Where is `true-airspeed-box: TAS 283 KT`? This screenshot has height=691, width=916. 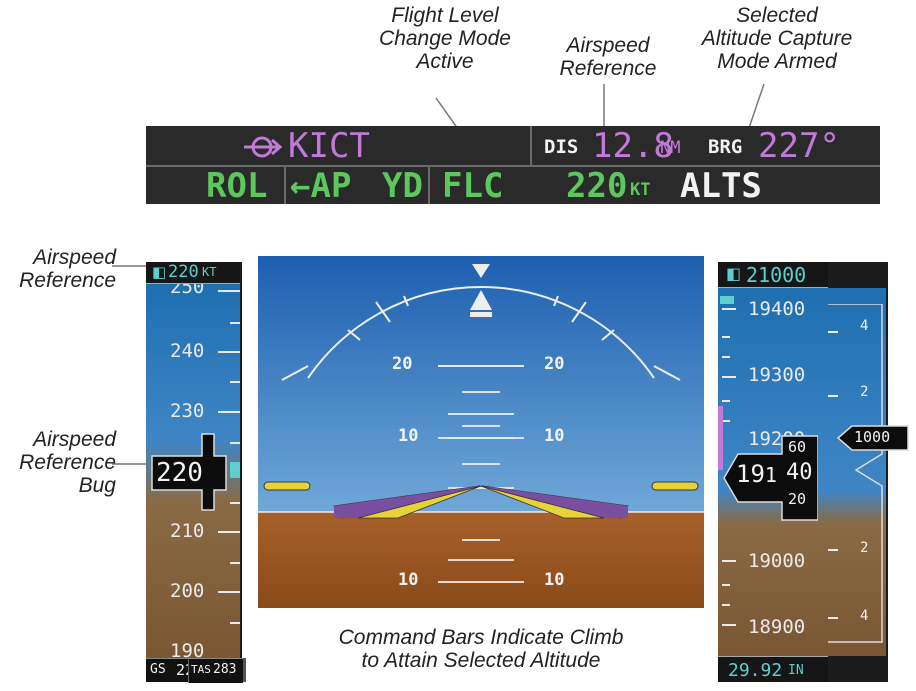
true-airspeed-box: TAS 283 KT is located at coordinates (215, 670).